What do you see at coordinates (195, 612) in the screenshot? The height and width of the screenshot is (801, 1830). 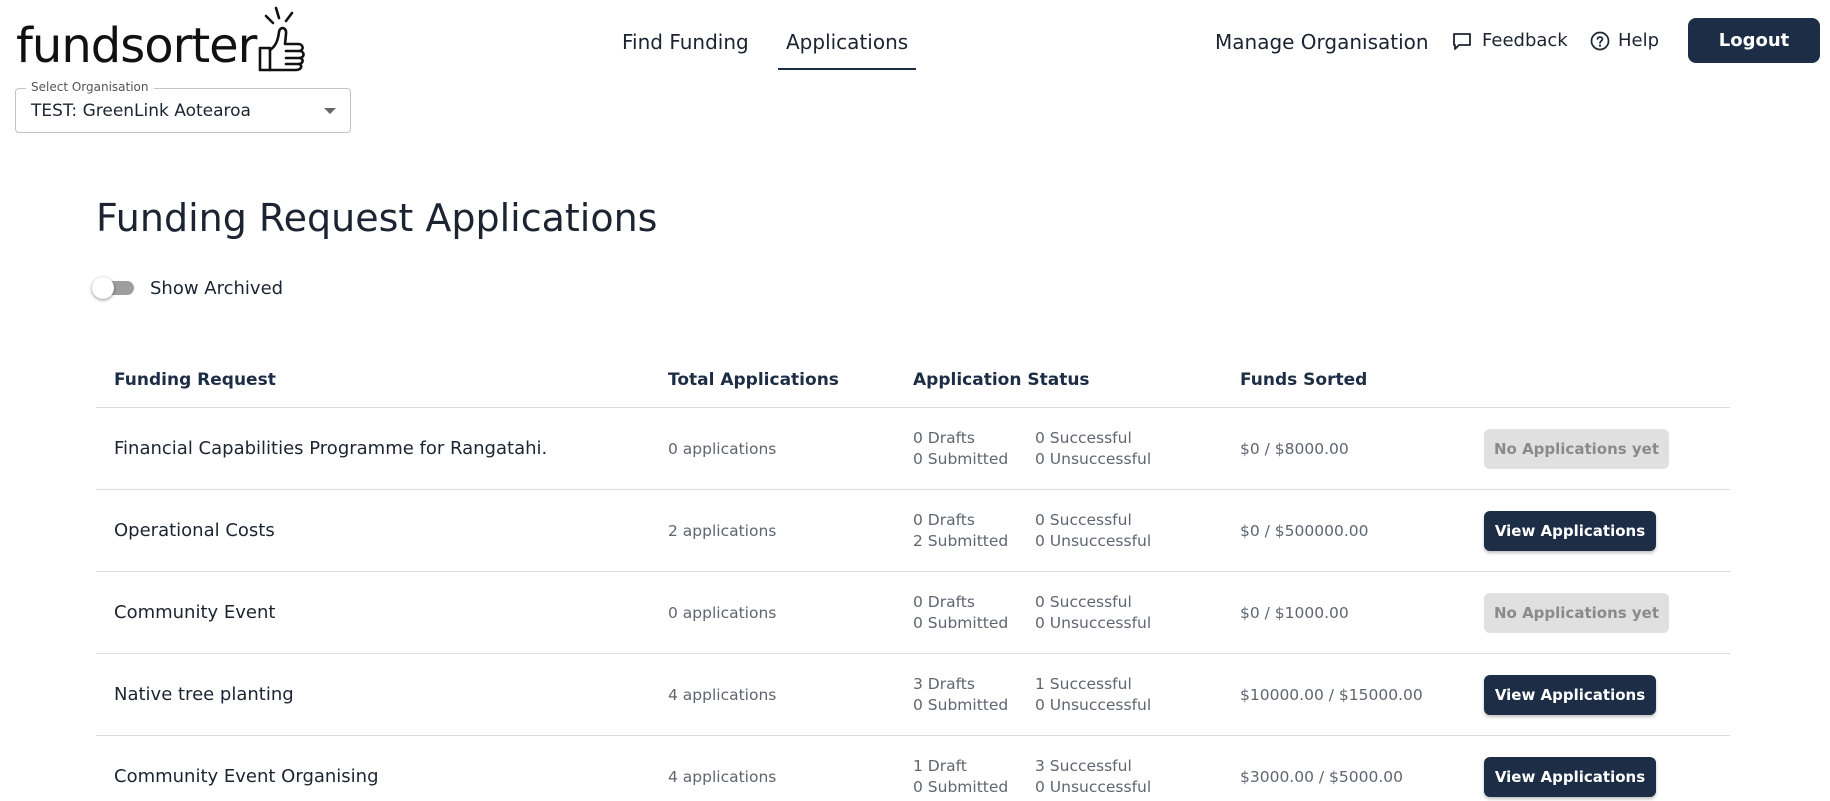 I see `funding-request-name: Community Event` at bounding box center [195, 612].